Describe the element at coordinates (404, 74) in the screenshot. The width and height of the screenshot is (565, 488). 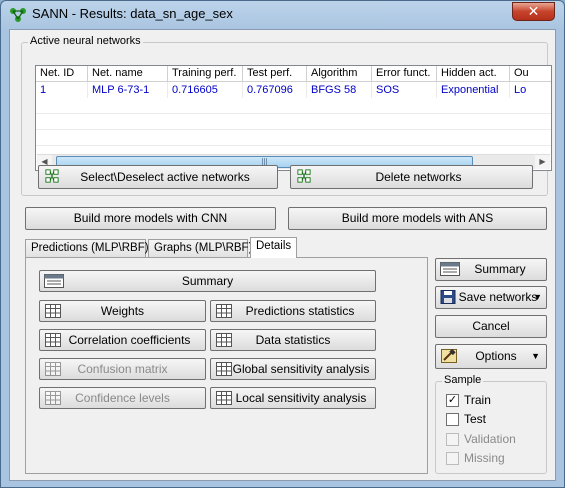
I see `col-header-error-funct: Error funct.` at that location.